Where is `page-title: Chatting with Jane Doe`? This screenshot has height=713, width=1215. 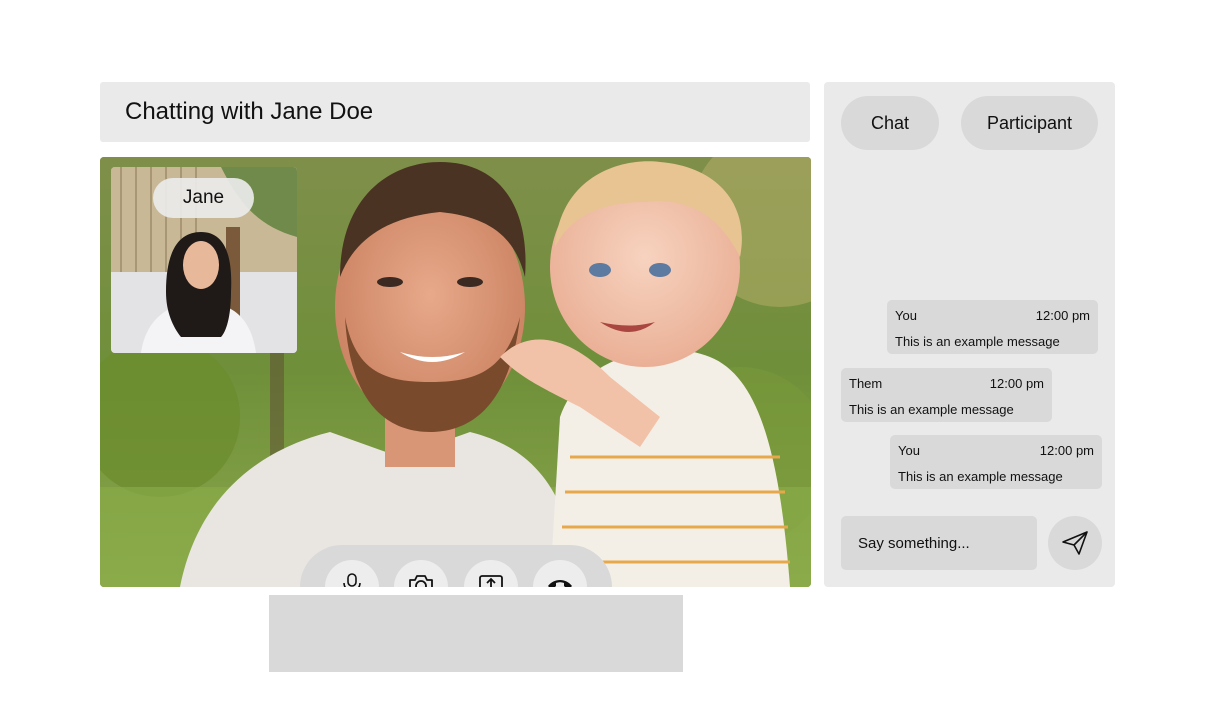 page-title: Chatting with Jane Doe is located at coordinates (249, 111).